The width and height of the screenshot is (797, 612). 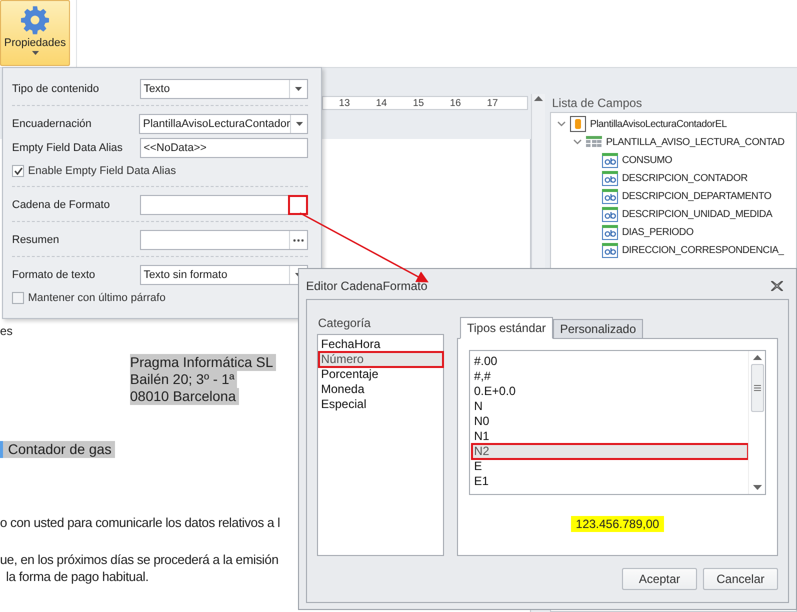 What do you see at coordinates (610, 436) in the screenshot?
I see `format-item: N1` at bounding box center [610, 436].